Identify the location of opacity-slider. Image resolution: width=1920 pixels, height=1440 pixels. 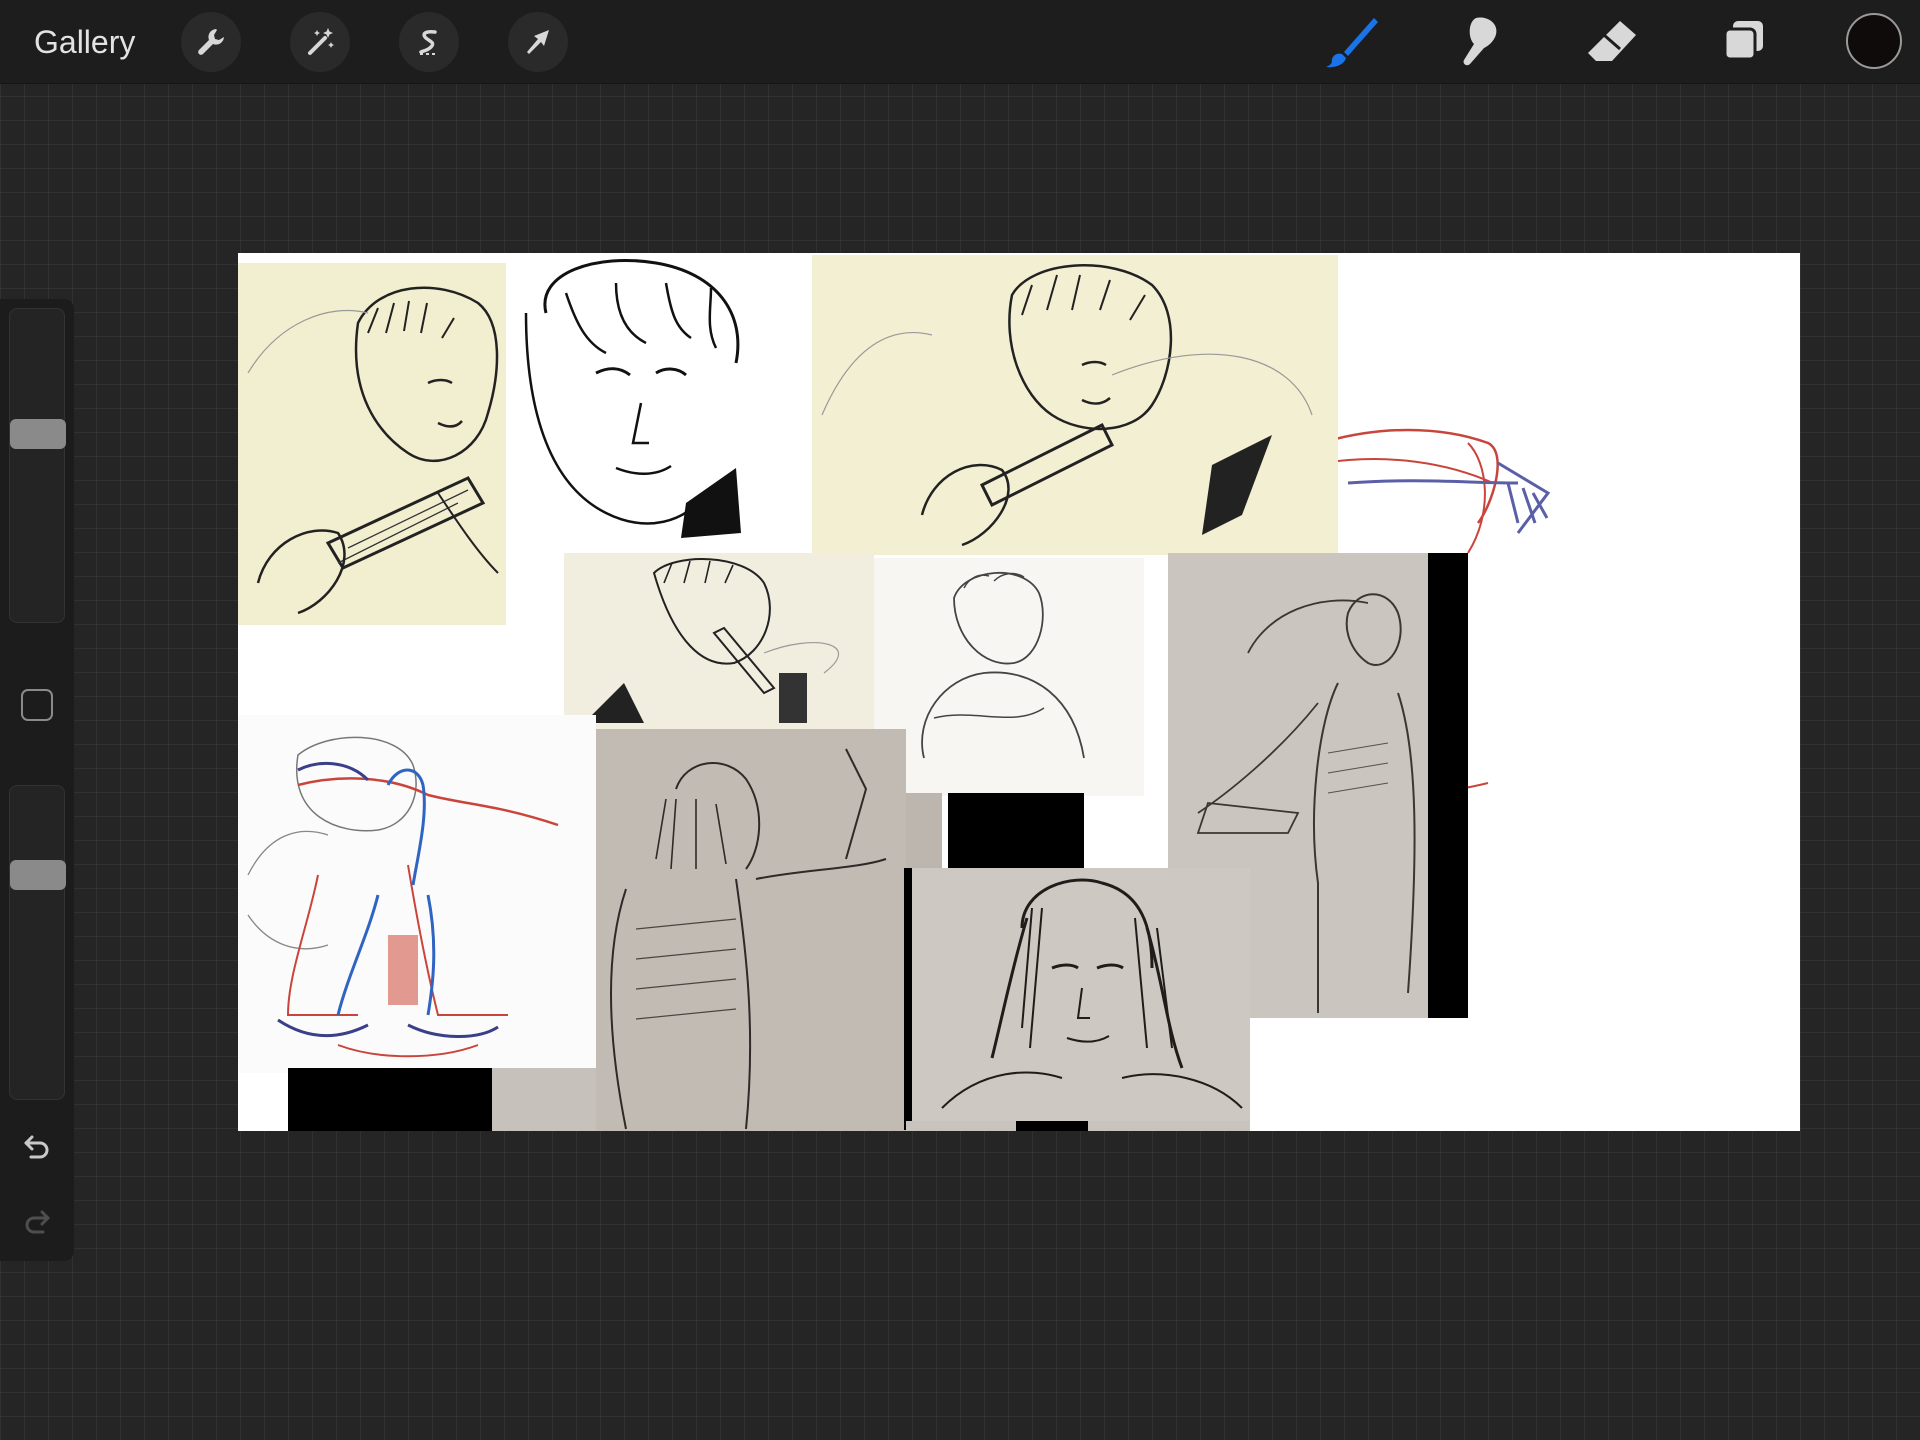
(37, 942).